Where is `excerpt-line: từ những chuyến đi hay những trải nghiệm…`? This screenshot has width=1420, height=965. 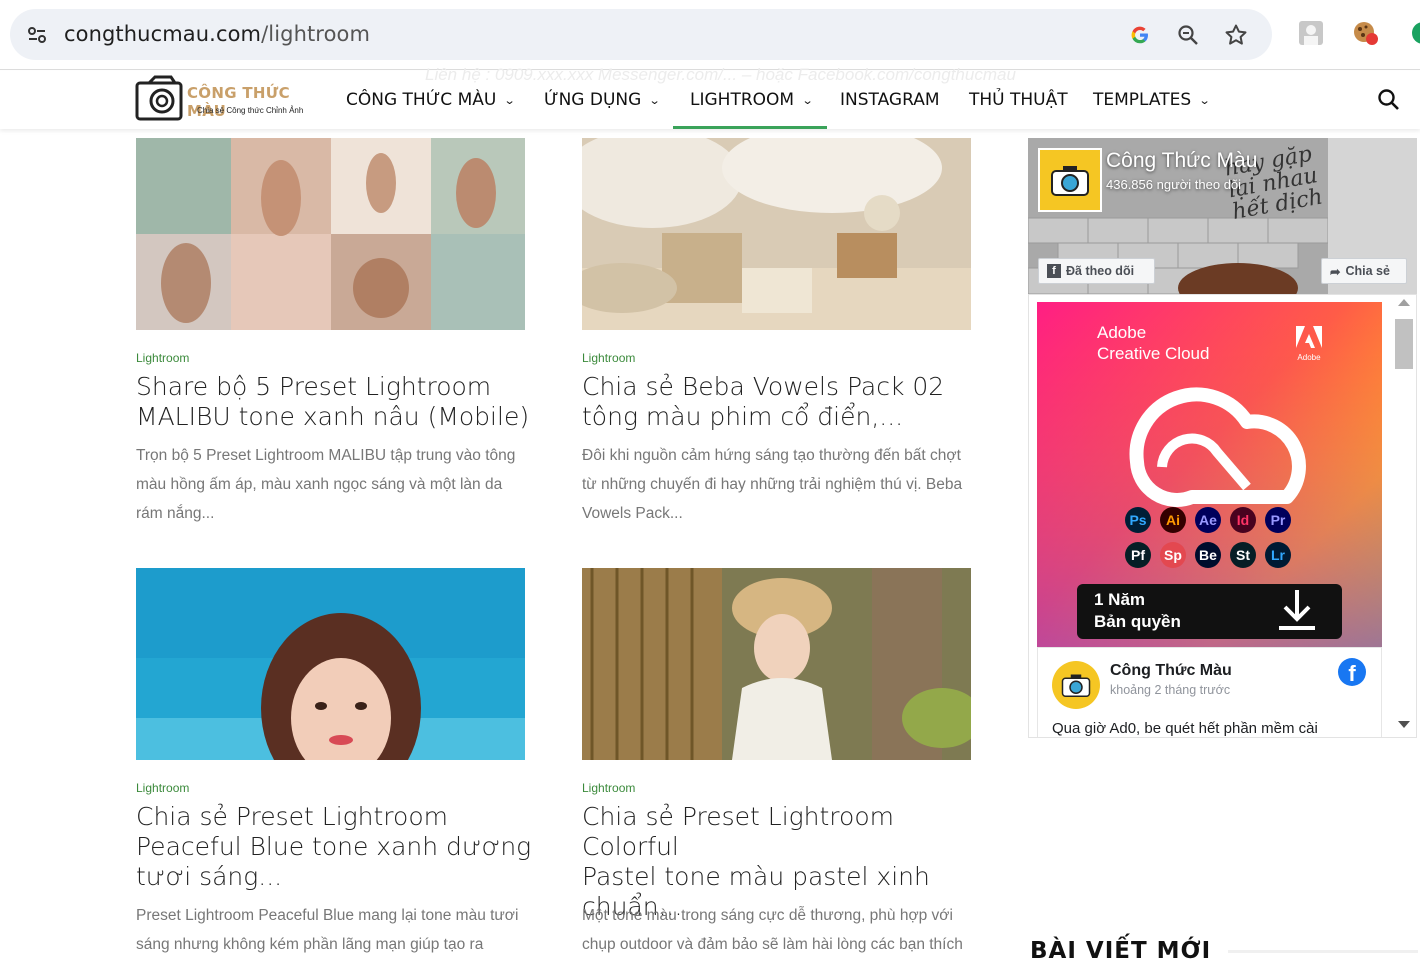
excerpt-line: từ những chuyến đi hay những trải nghiệm… is located at coordinates (772, 484).